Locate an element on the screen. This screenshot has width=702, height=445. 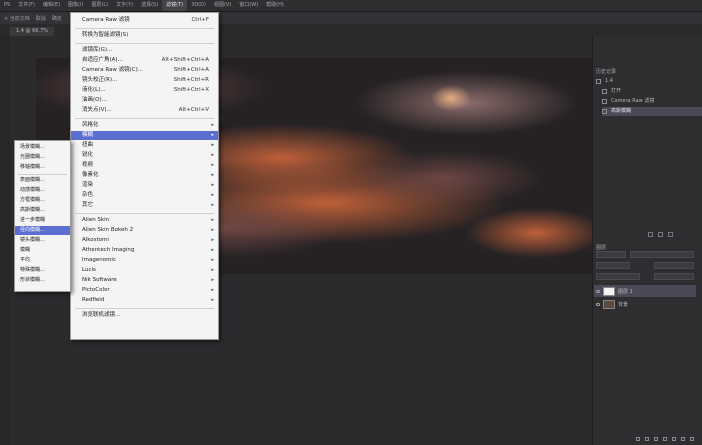
blend-mode-select is located at coordinates (613, 265).